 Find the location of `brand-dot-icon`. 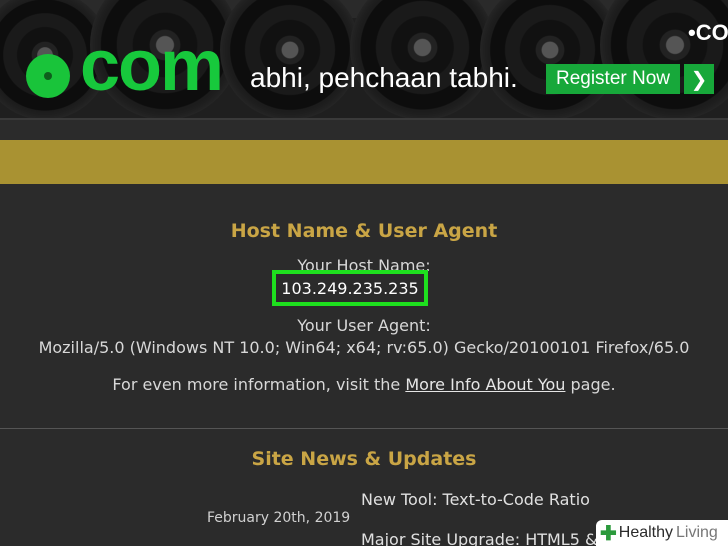

brand-dot-icon is located at coordinates (48, 76).